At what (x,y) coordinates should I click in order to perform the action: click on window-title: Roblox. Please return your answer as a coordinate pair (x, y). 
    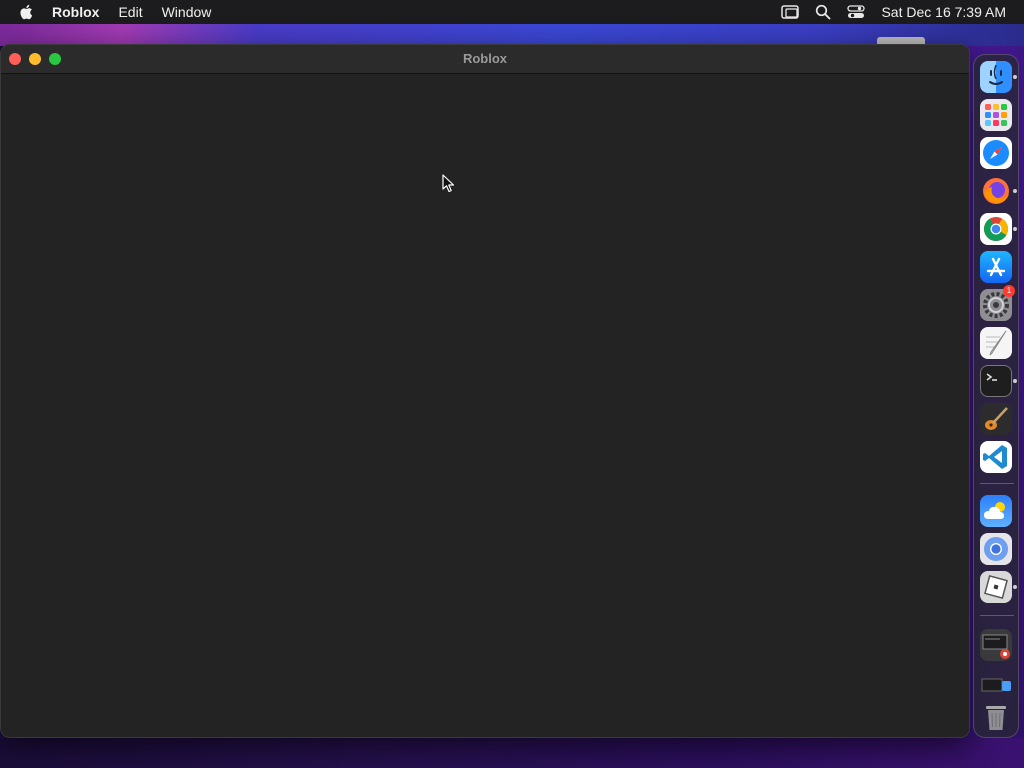
    Looking at the image, I should click on (485, 58).